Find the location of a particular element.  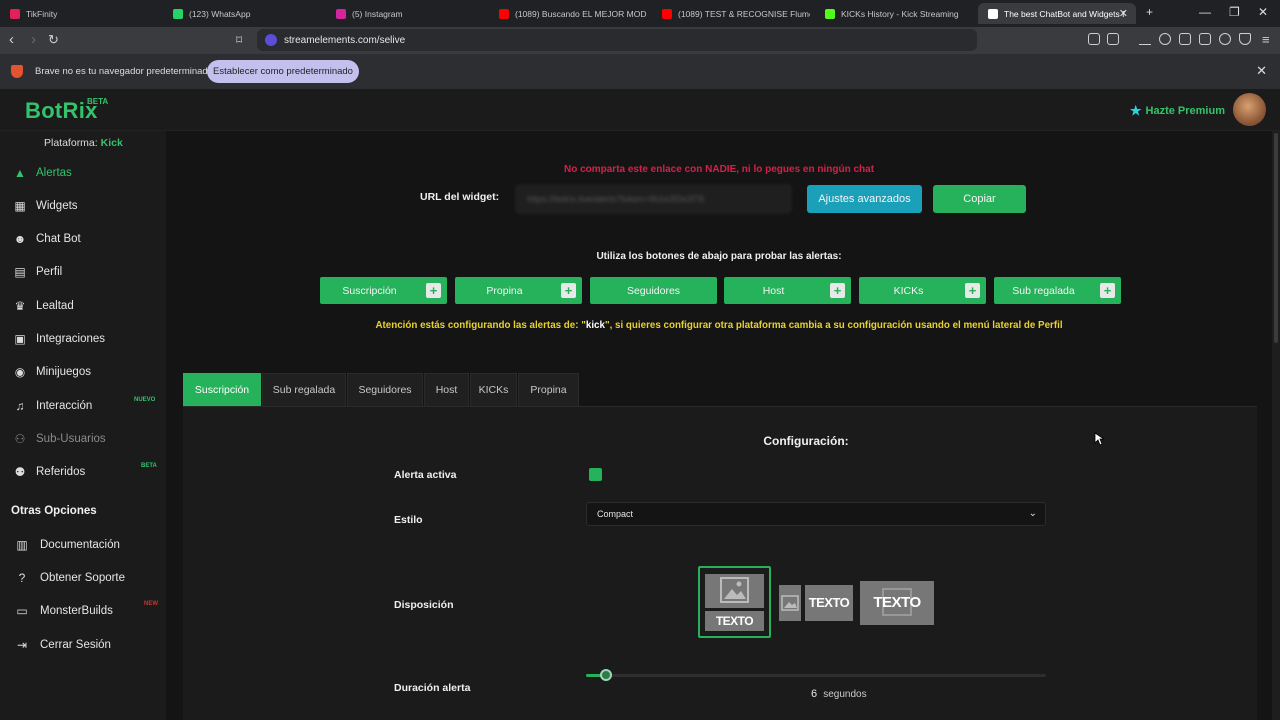

browser-tab: KICKs History - Kick Streaming is located at coordinates (894, 13).